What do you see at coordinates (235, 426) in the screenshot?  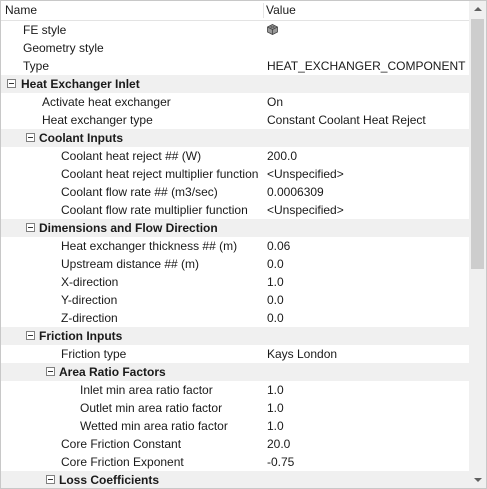 I see `property-row: Wetted min area ratio factor 1.0` at bounding box center [235, 426].